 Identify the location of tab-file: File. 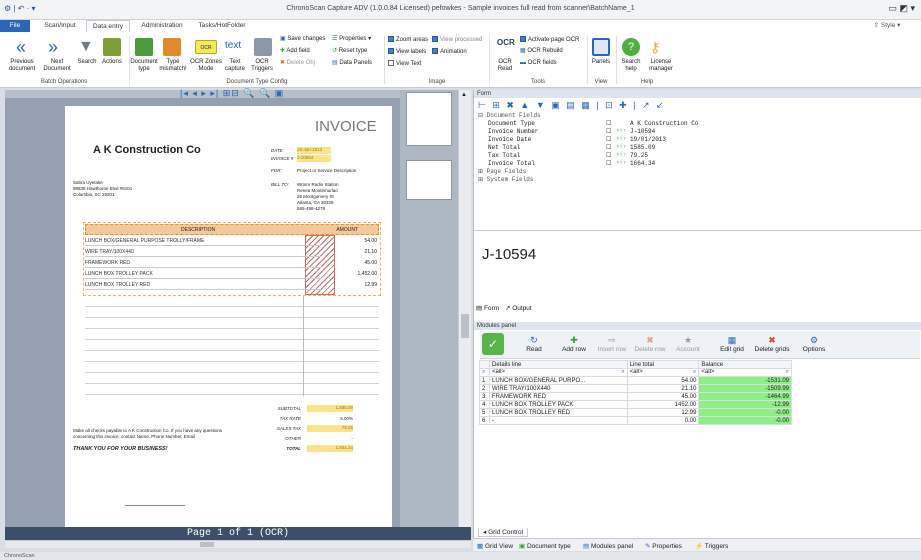
(15, 26).